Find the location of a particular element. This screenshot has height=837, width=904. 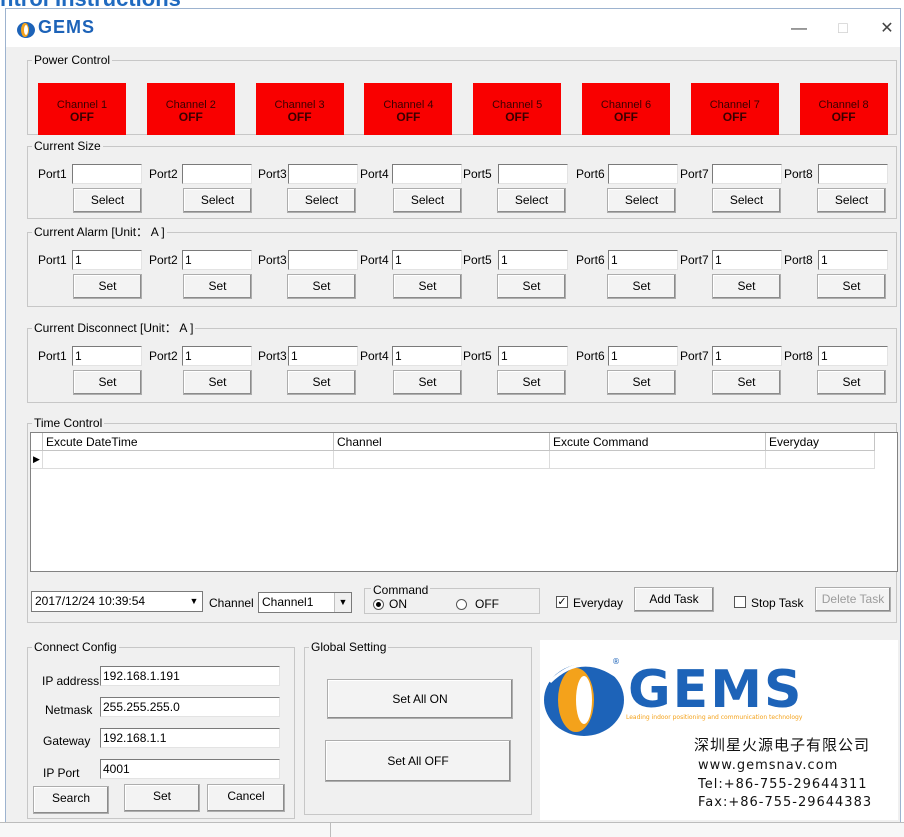

port5-select-button: Select is located at coordinates (531, 200).